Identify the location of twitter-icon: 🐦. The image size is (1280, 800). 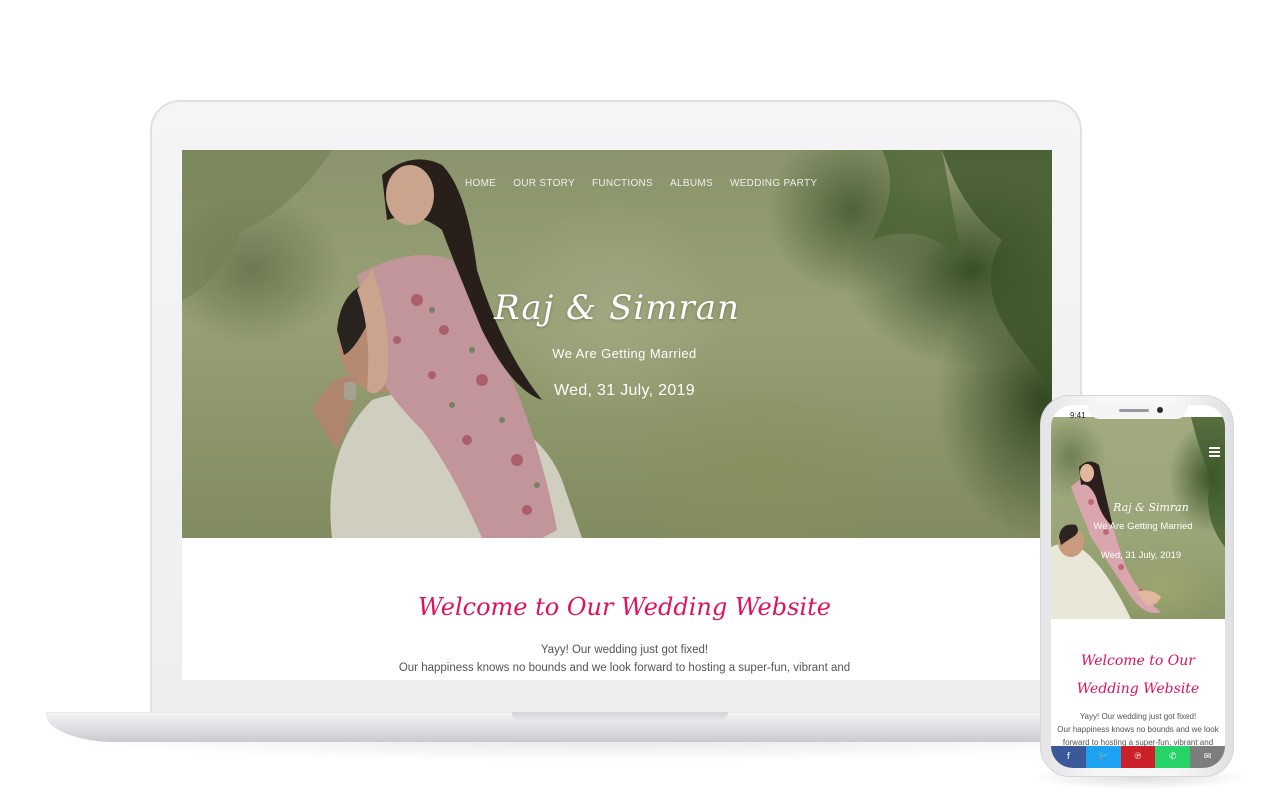
(1103, 757).